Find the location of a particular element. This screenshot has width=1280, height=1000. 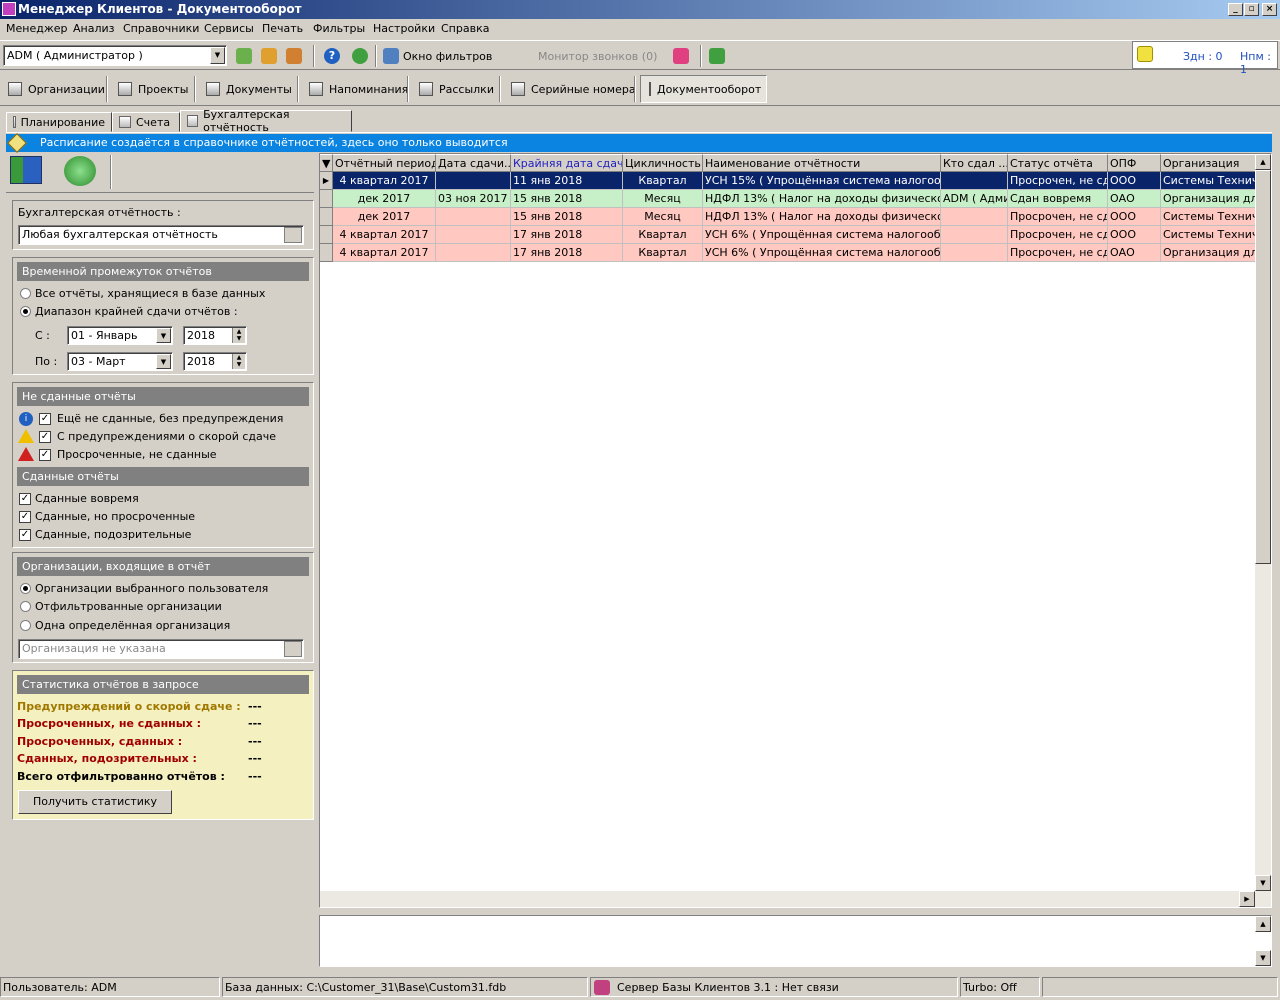

details-memo: ▲ ▼ is located at coordinates (795, 941).